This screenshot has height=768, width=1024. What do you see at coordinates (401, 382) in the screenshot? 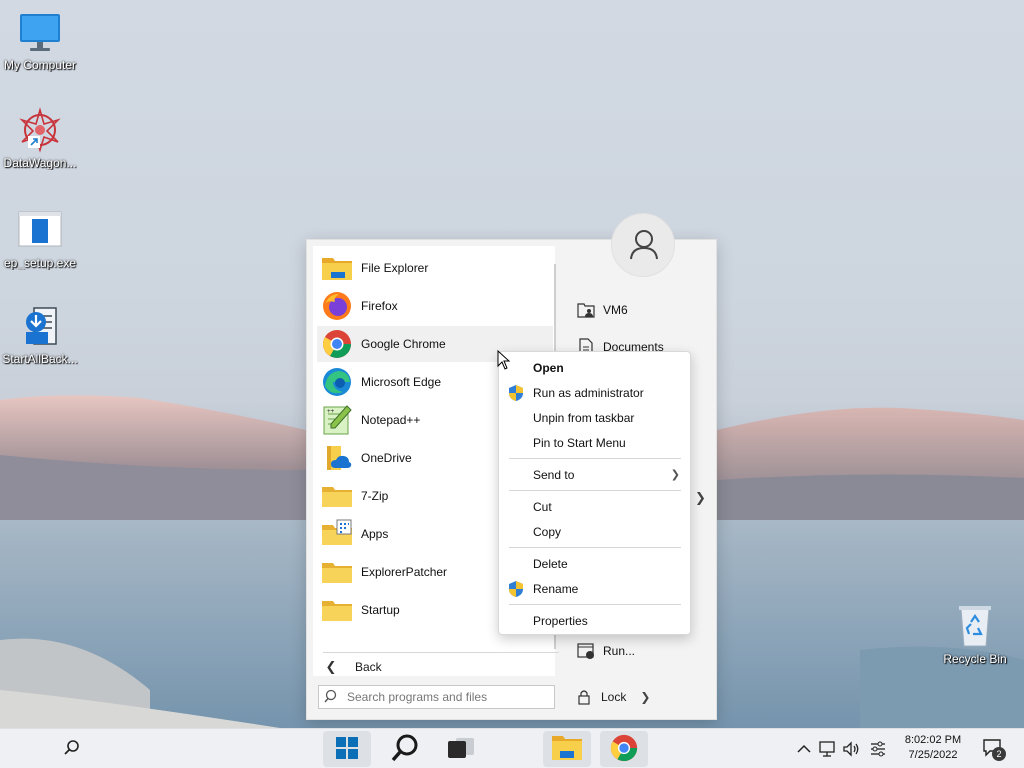
I see `program-label: Microsoft Edge` at bounding box center [401, 382].